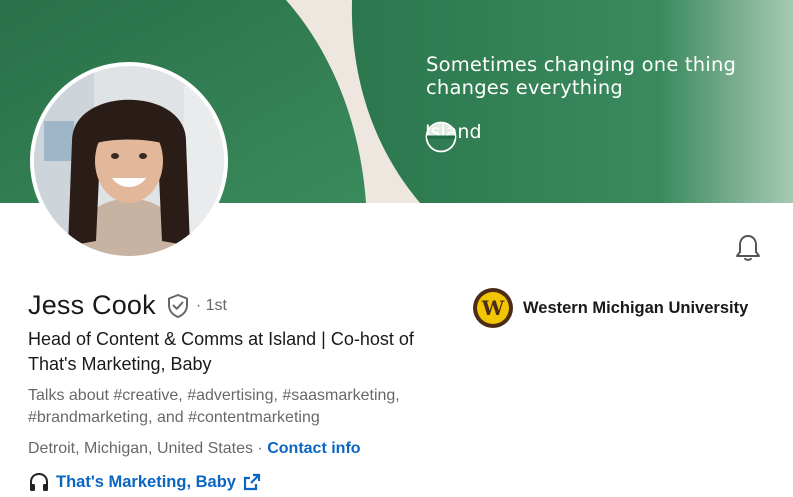  I want to click on contact-info-link: Contact info, so click(313, 448).